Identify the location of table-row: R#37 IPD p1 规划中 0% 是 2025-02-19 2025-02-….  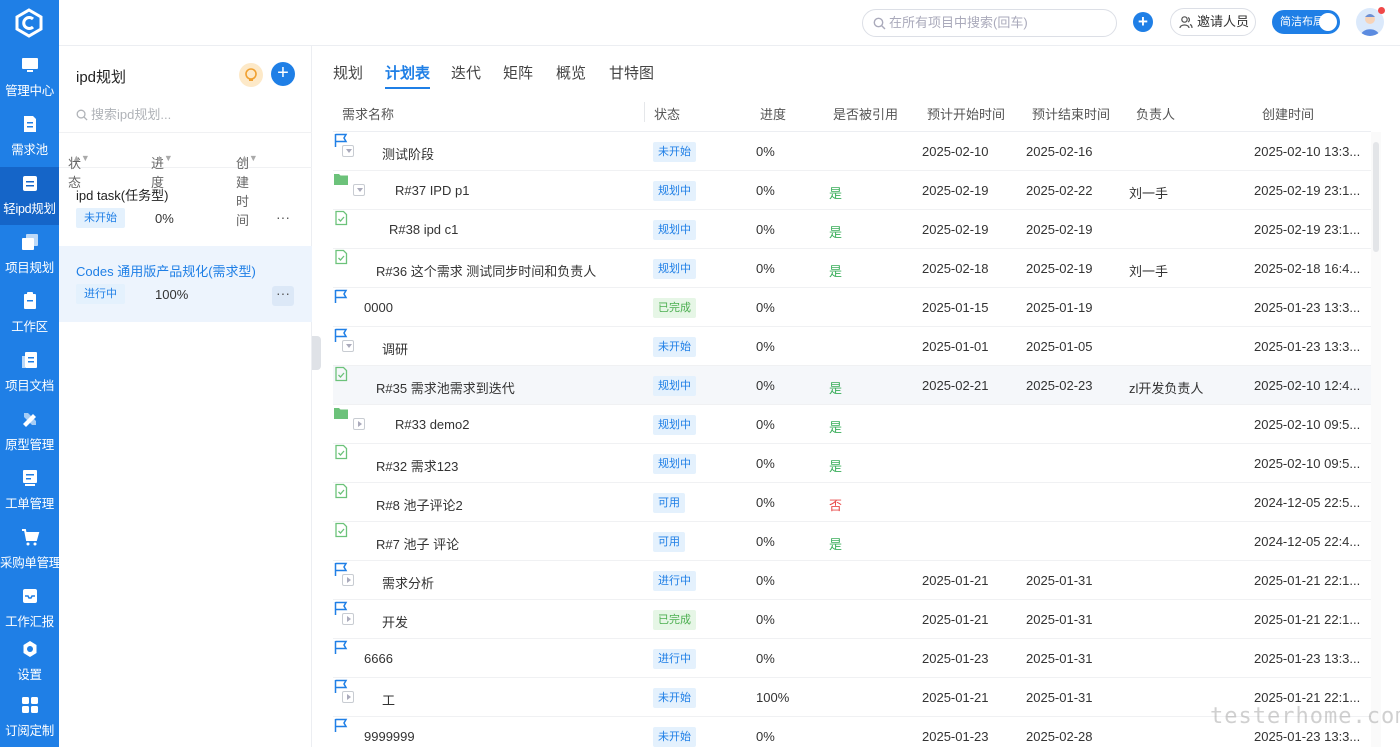
(852, 190).